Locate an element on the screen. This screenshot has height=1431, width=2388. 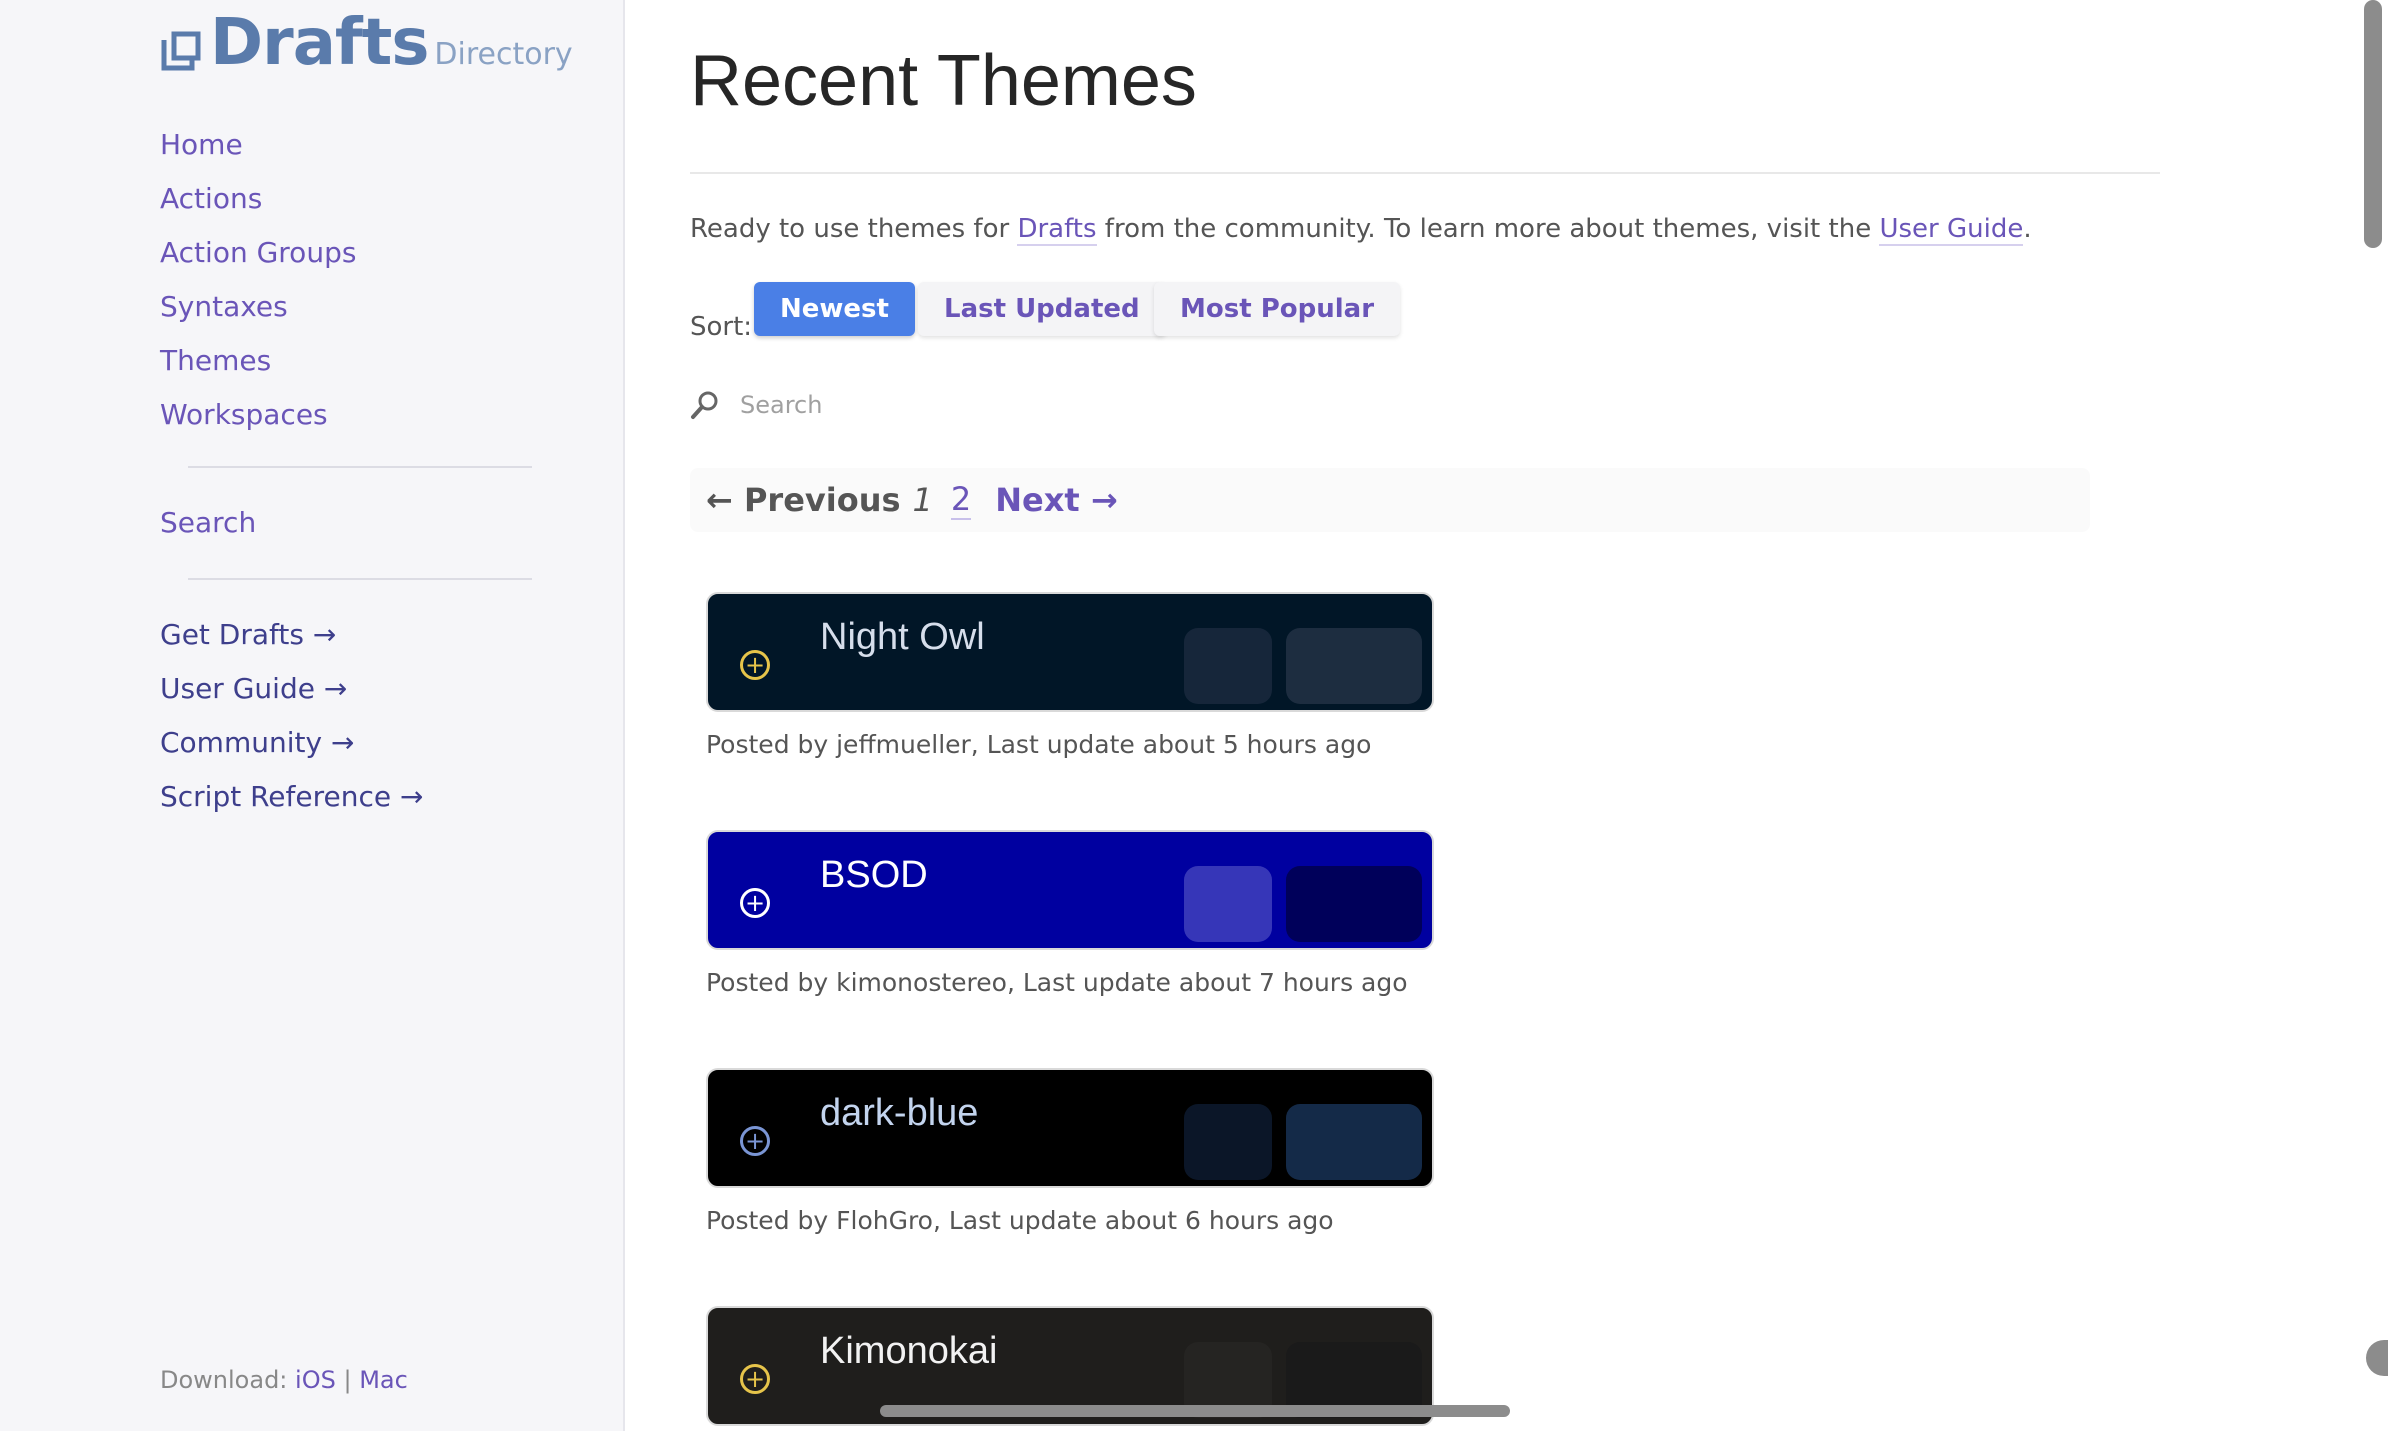
logo-subtitle: Directory is located at coordinates (503, 54).